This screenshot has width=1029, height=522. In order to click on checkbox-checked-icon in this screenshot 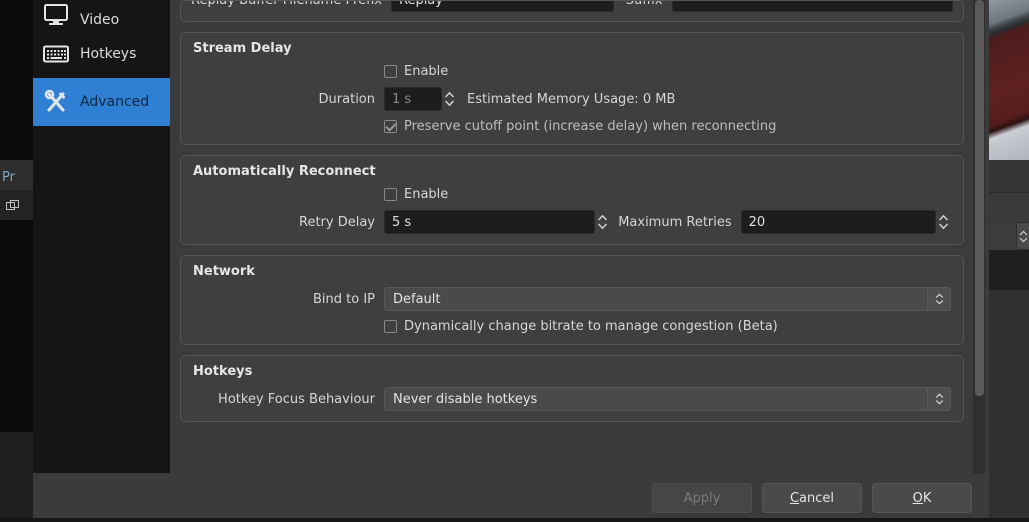, I will do `click(390, 126)`.